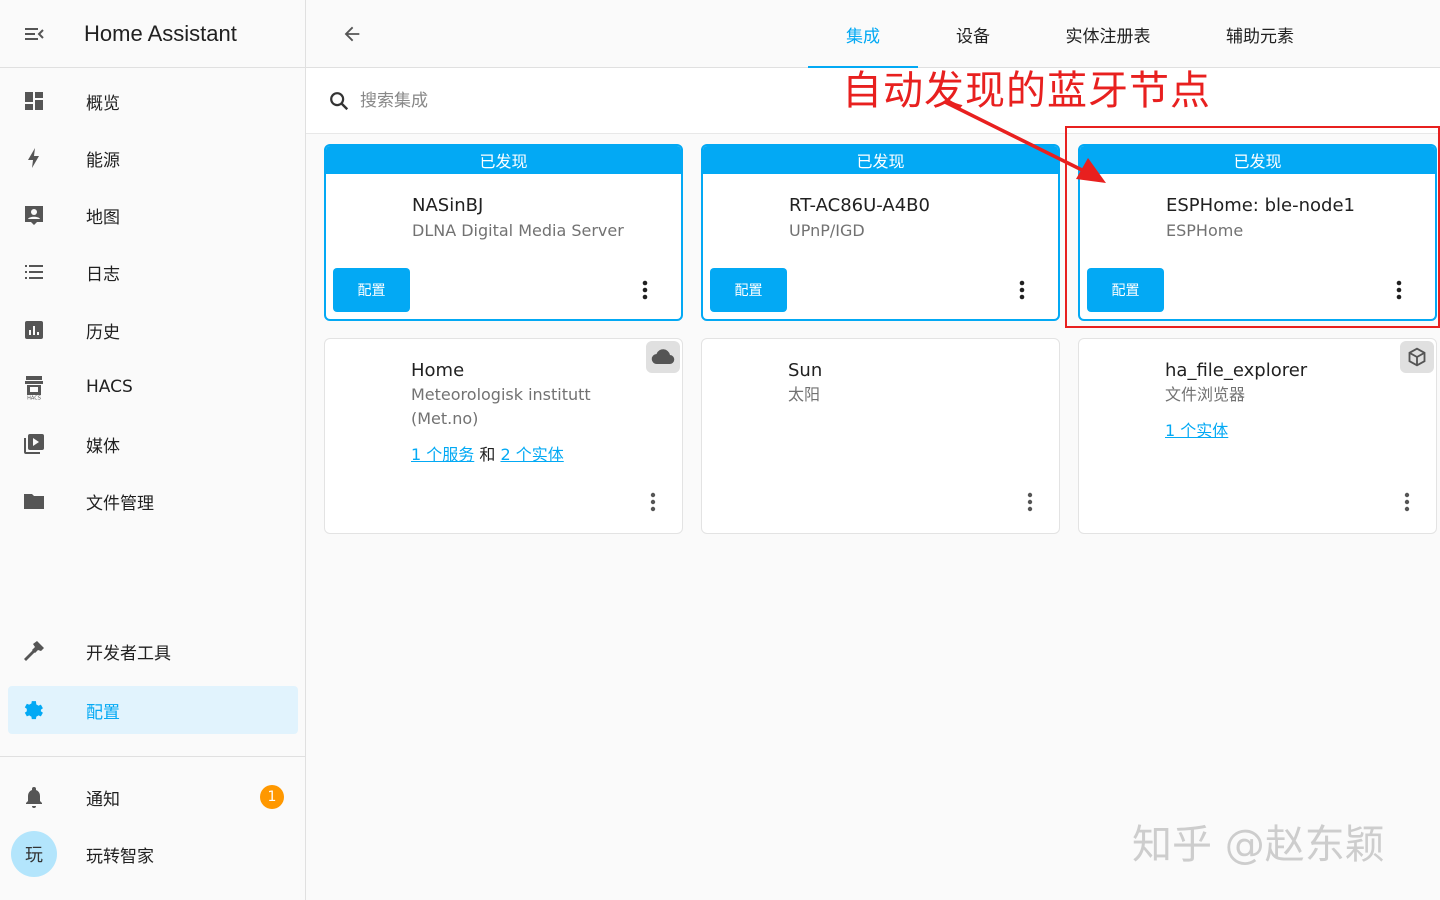  What do you see at coordinates (805, 370) in the screenshot?
I see `card-title: Sun` at bounding box center [805, 370].